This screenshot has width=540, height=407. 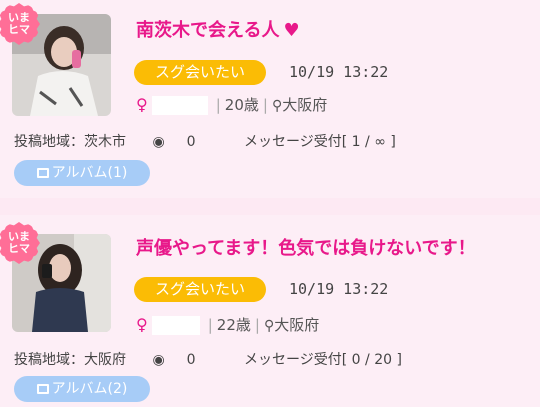 What do you see at coordinates (200, 289) in the screenshot?
I see `status-pill-2: スグ会いたい` at bounding box center [200, 289].